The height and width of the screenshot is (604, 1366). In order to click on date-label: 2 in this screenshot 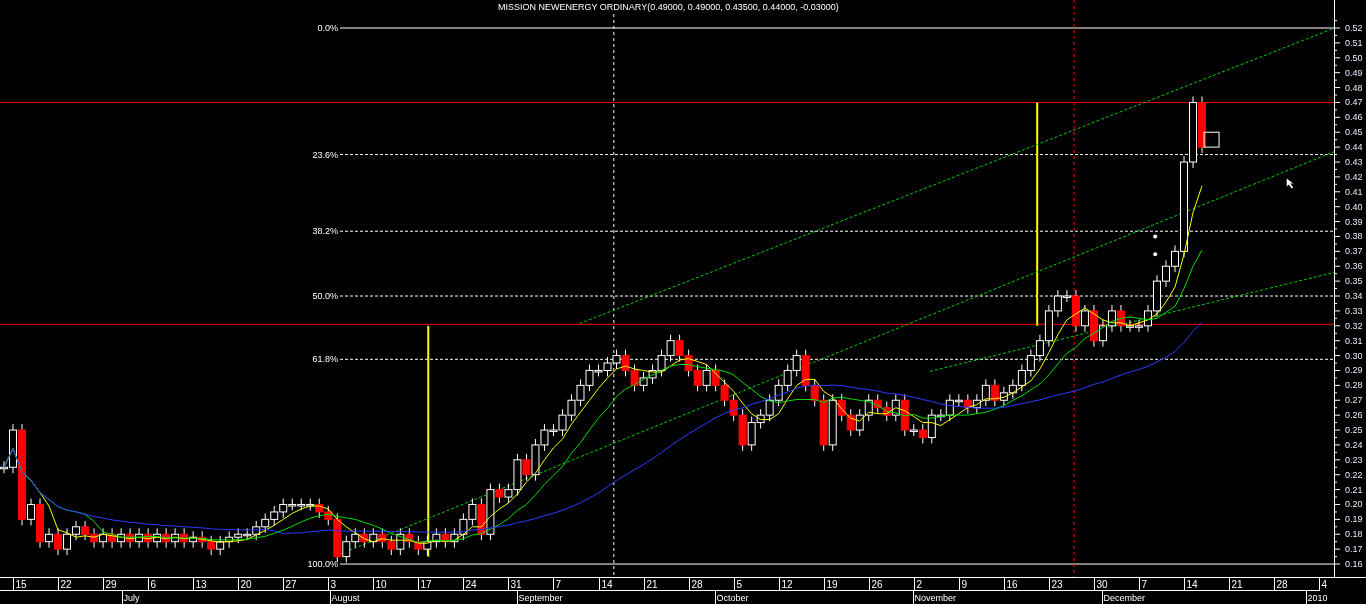, I will do `click(919, 584)`.